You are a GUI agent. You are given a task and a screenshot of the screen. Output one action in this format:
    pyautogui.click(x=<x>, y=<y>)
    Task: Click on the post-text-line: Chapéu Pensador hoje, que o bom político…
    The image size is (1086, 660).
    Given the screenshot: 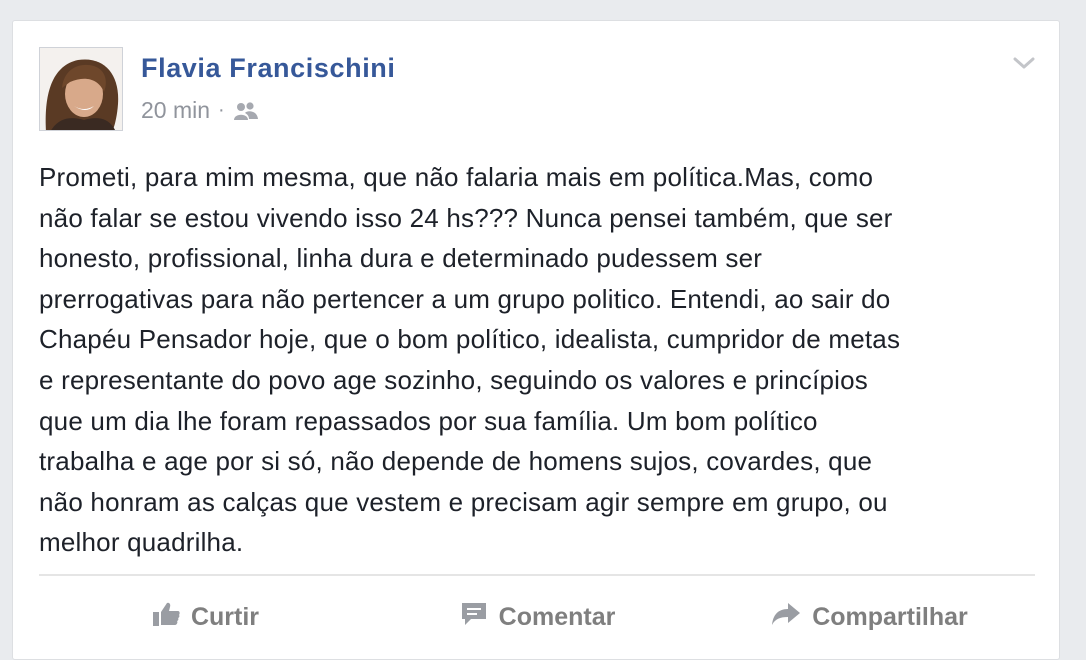 What is the action you would take?
    pyautogui.click(x=470, y=339)
    